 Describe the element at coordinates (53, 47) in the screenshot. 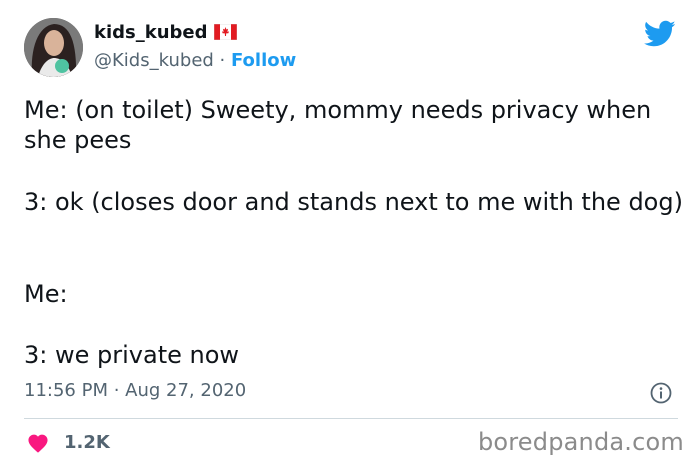

I see `avatar` at that location.